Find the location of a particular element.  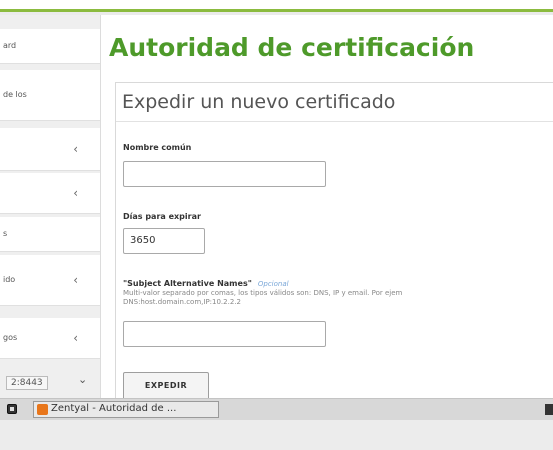

sidebar-item-label: ido is located at coordinates (9, 279).